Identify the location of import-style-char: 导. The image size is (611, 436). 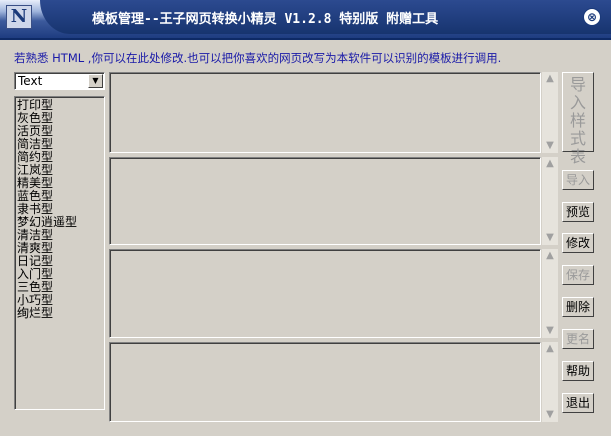
(577, 84).